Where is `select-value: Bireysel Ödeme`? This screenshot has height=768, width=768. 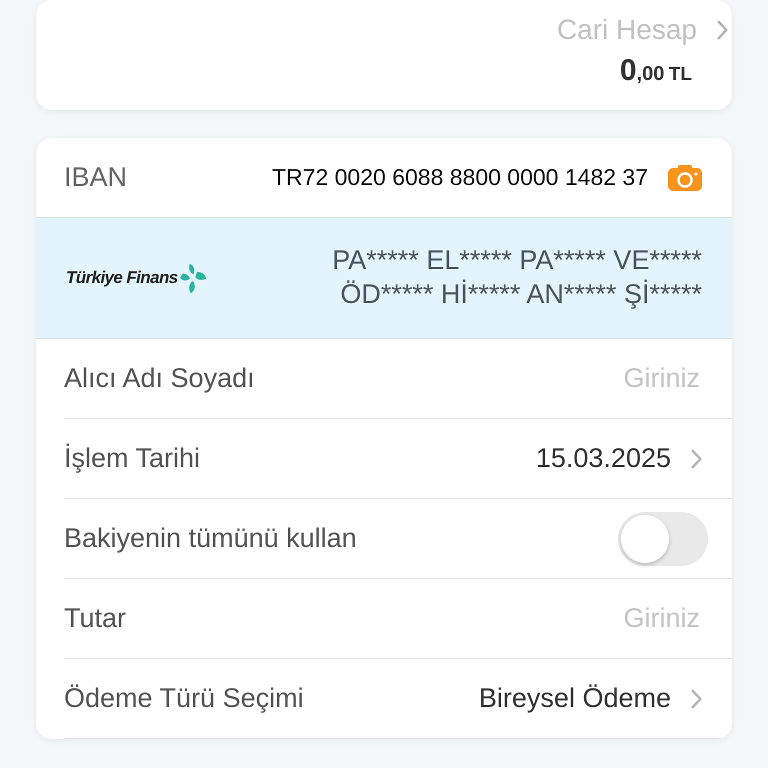 select-value: Bireysel Ödeme is located at coordinates (574, 698).